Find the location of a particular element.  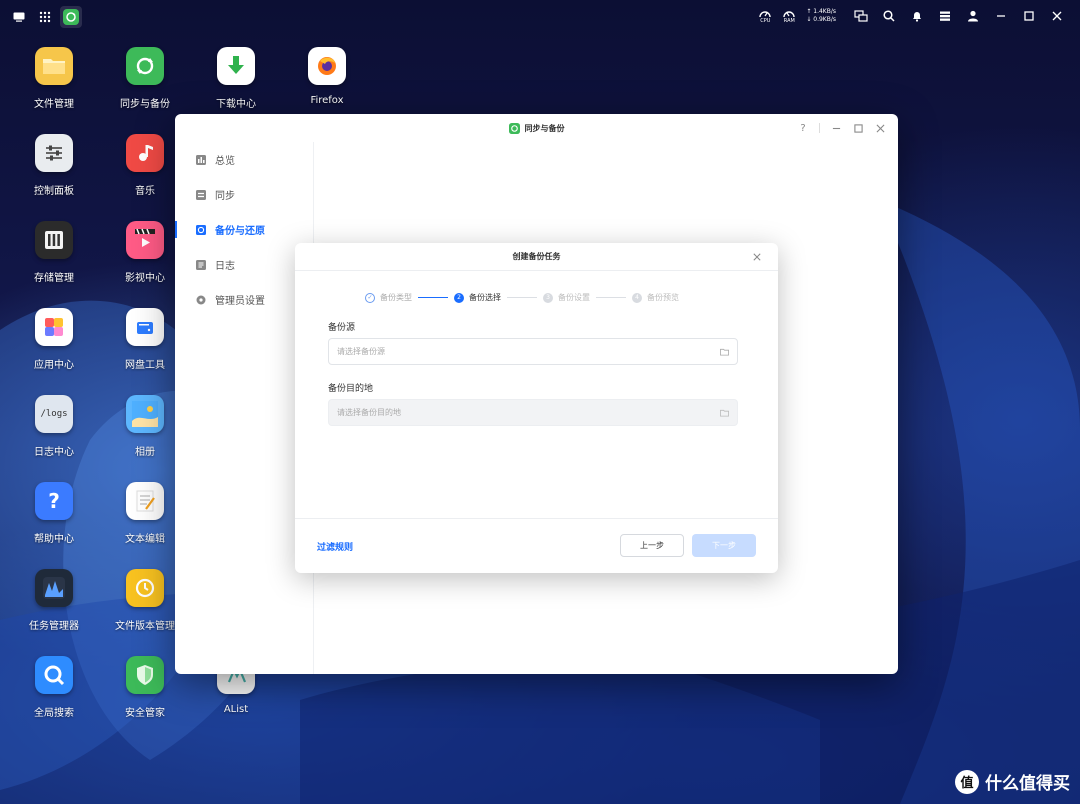

desktop-icon-label: 文件管理 is located at coordinates (54, 104).